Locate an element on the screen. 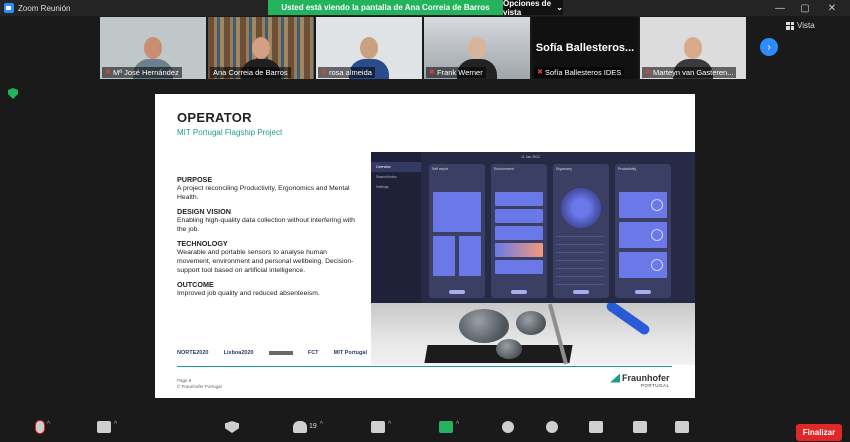  chevron-down-icon: ⌄ is located at coordinates (559, 7).